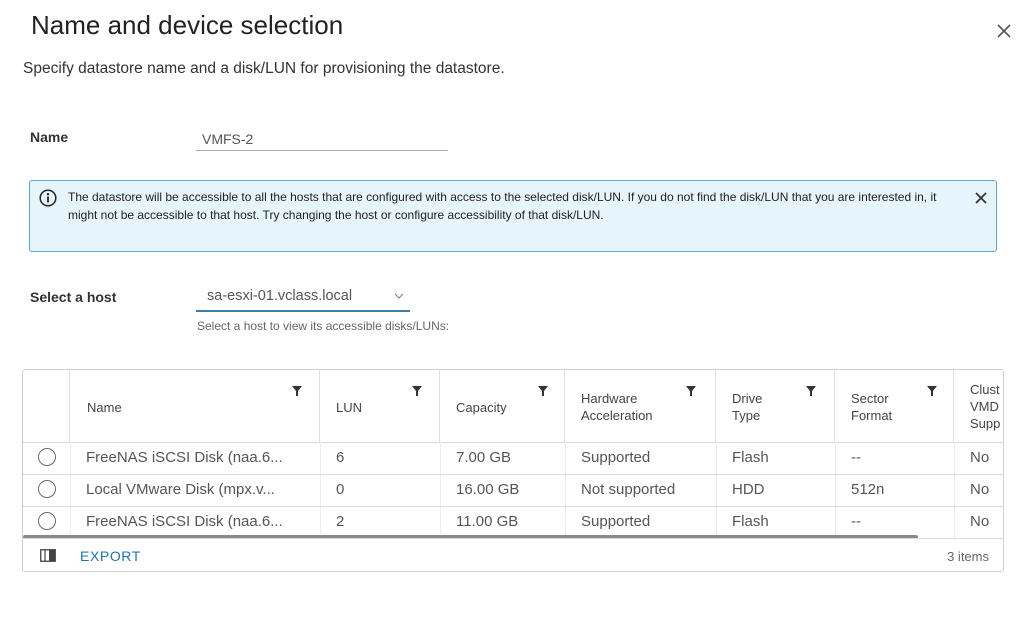 This screenshot has width=1019, height=636. I want to click on disk-capacity: 7.00 GB, so click(484, 457).